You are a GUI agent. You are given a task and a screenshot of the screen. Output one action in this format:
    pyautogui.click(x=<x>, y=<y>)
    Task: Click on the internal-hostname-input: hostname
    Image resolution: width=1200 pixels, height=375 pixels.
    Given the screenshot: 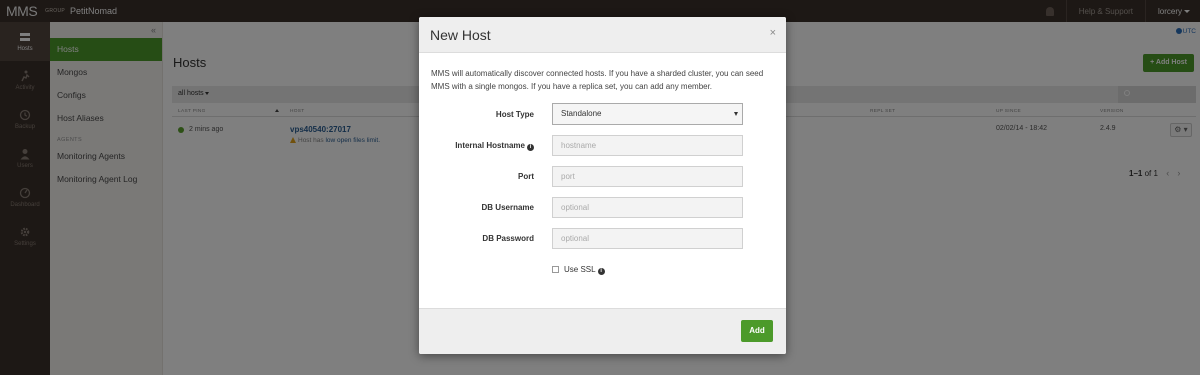 What is the action you would take?
    pyautogui.click(x=647, y=145)
    